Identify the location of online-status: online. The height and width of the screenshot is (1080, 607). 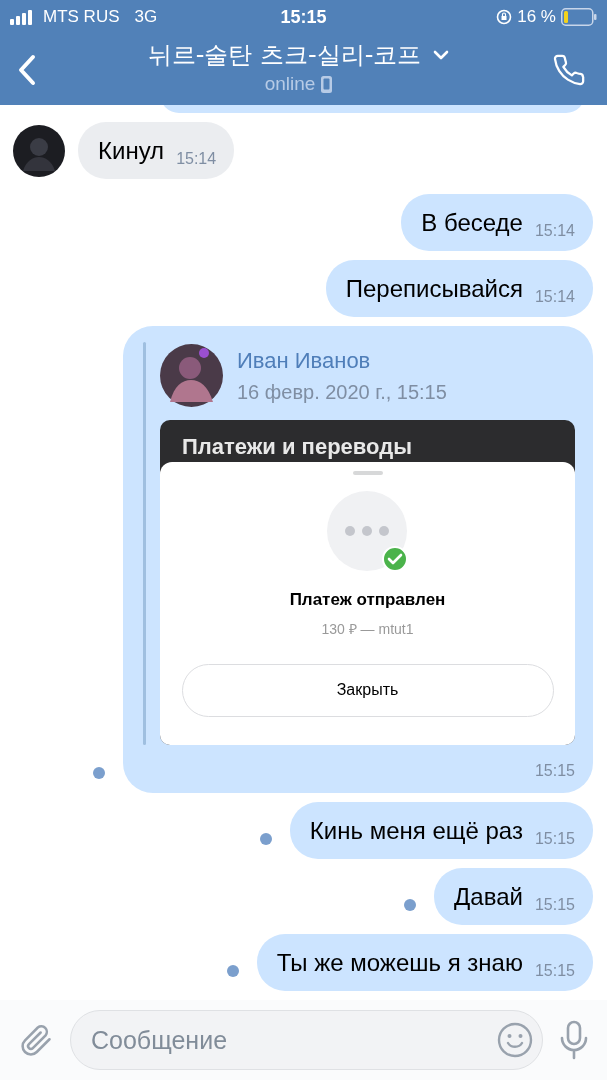
(290, 84).